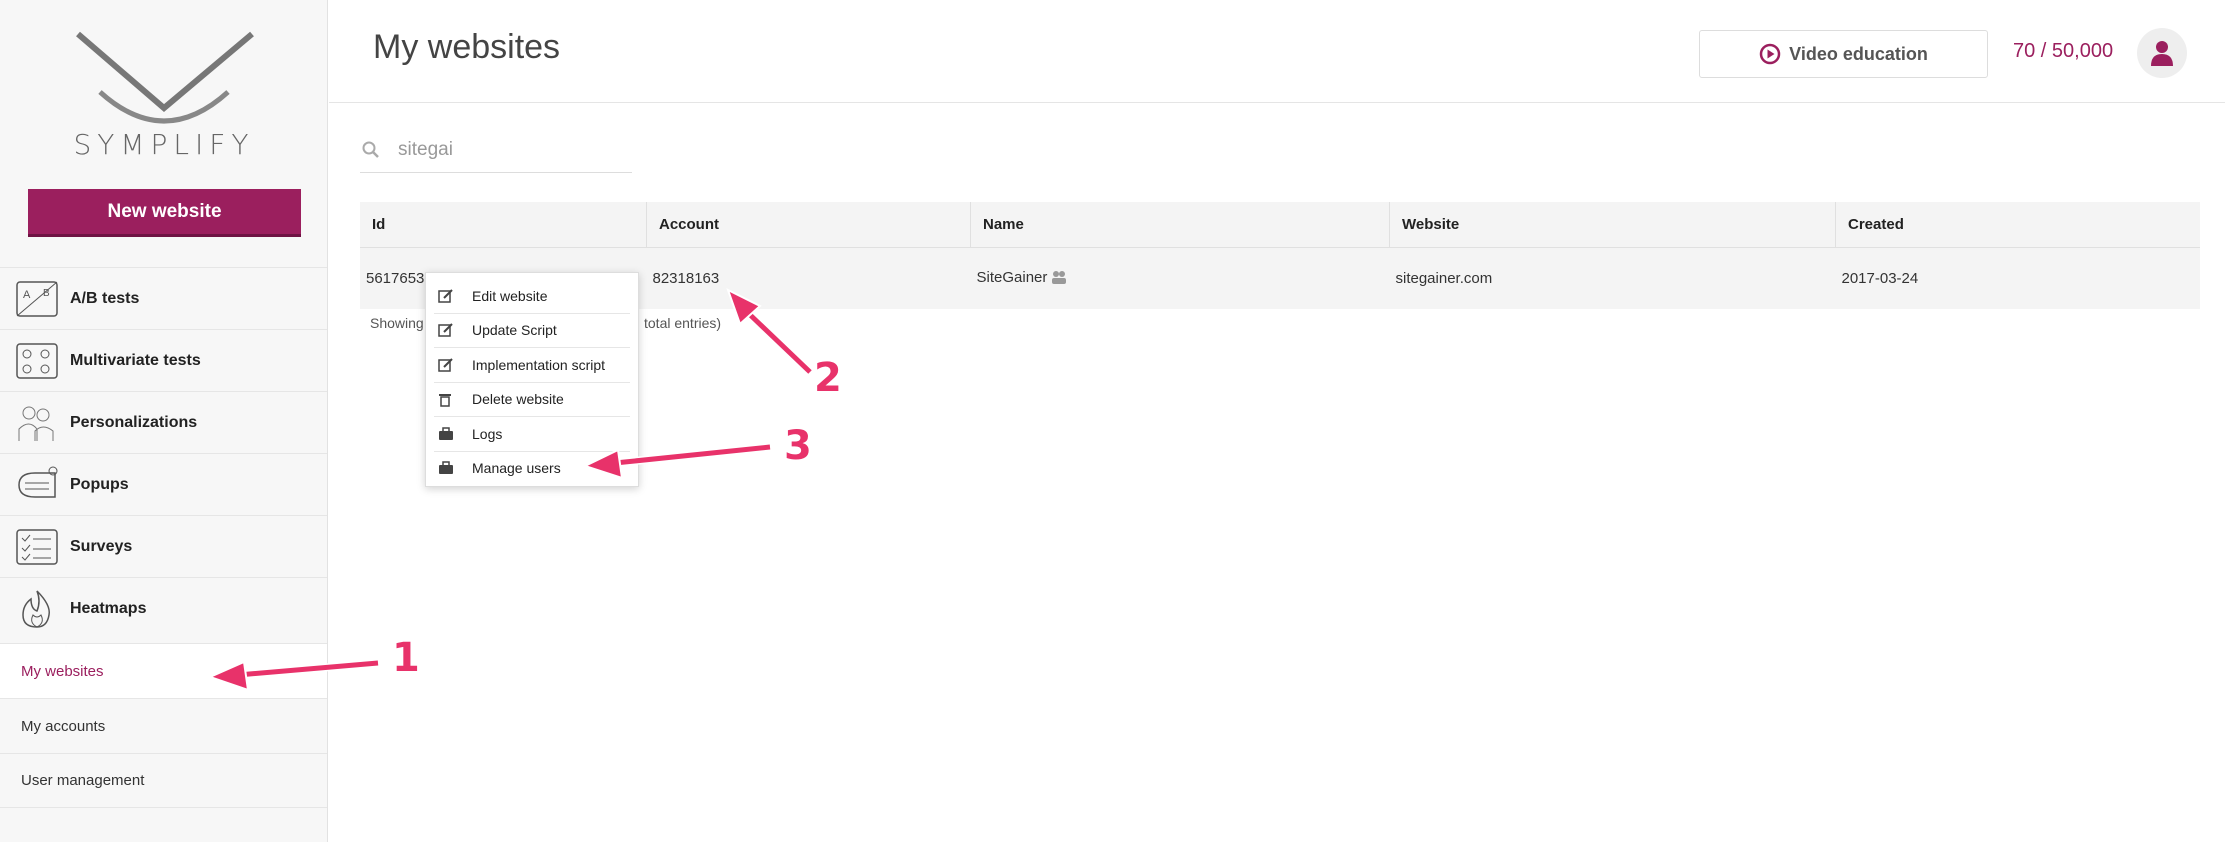  What do you see at coordinates (798, 446) in the screenshot?
I see `annotation-number-3: 3` at bounding box center [798, 446].